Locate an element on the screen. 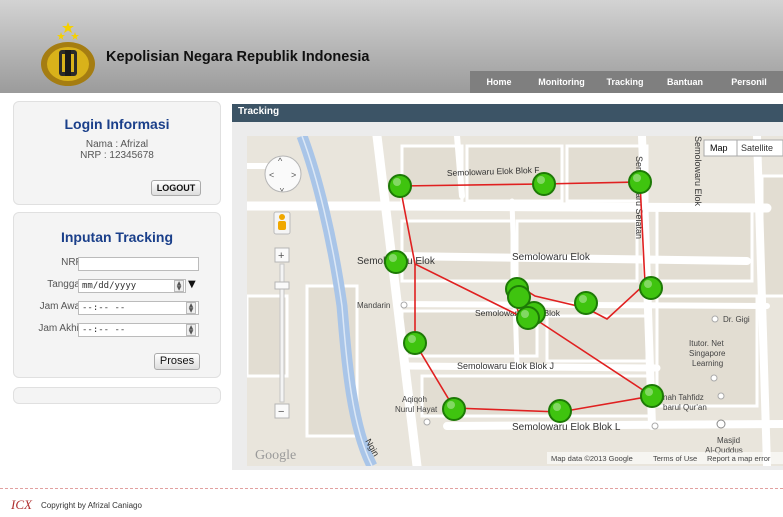 This screenshot has height=517, width=783. street-label-elok-east: Semolowaru Elok is located at coordinates (551, 257).